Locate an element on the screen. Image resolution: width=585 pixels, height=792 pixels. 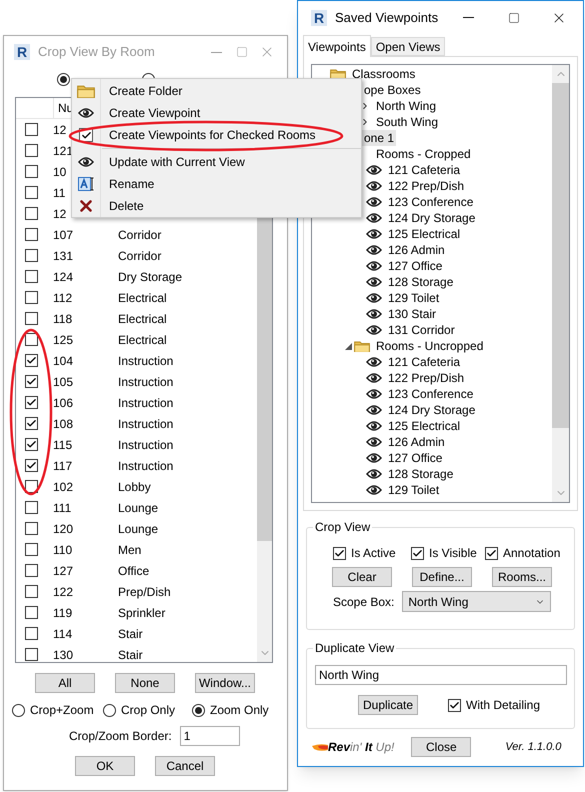
menu-item: Rename is located at coordinates (216, 184).